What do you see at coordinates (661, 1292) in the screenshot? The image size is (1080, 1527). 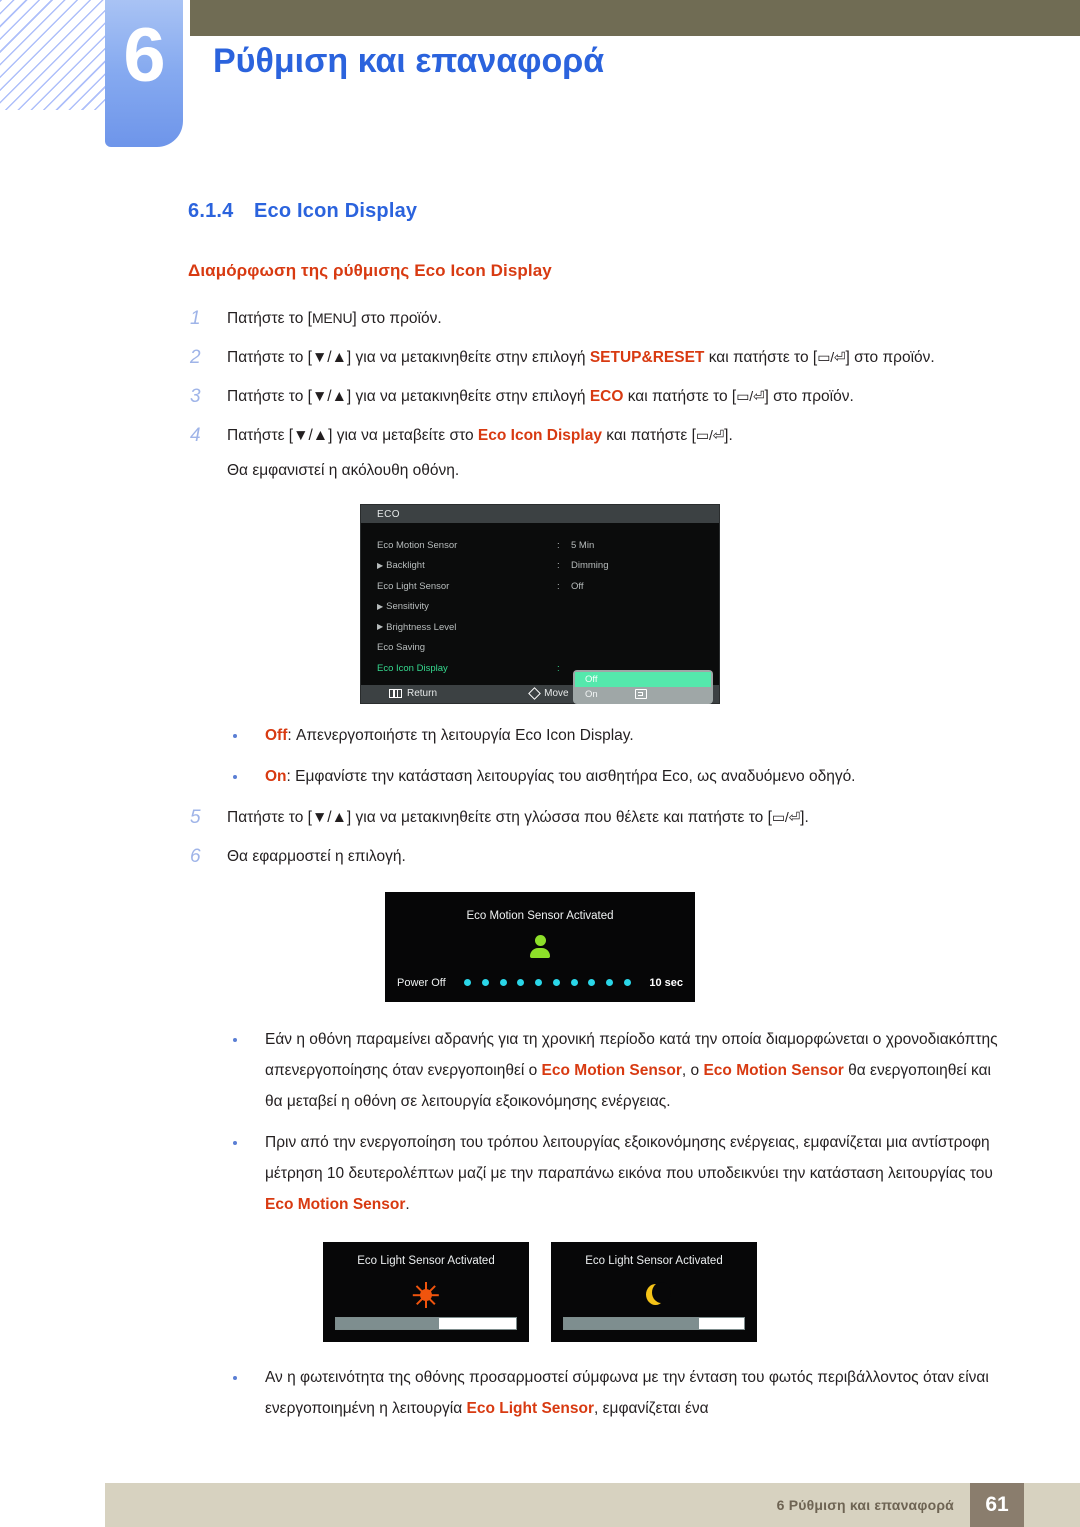 I see `moon-crescent-cut` at bounding box center [661, 1292].